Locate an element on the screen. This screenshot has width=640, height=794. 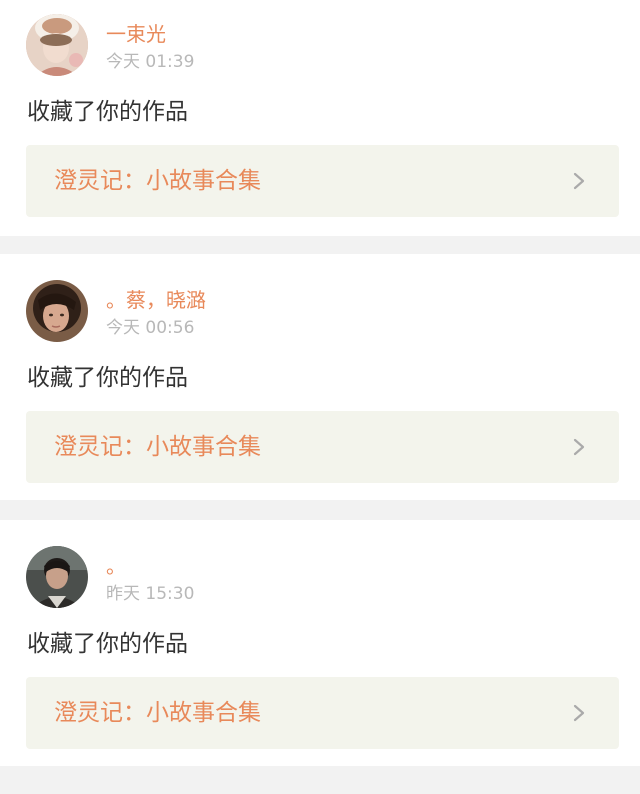
timestamp: 今天 01:39 is located at coordinates (150, 62).